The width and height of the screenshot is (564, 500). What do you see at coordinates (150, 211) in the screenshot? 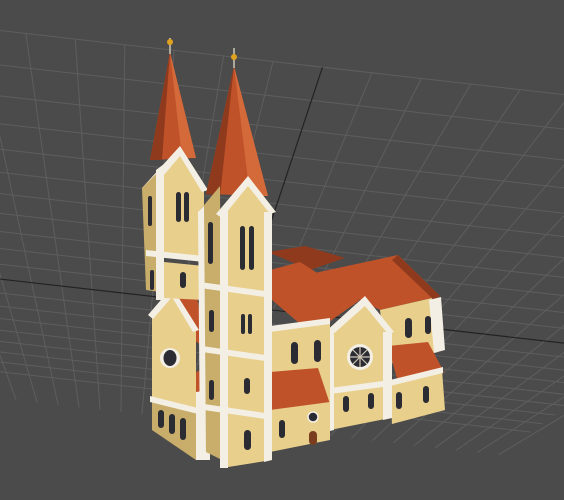
I see `back-tower-side-window` at bounding box center [150, 211].